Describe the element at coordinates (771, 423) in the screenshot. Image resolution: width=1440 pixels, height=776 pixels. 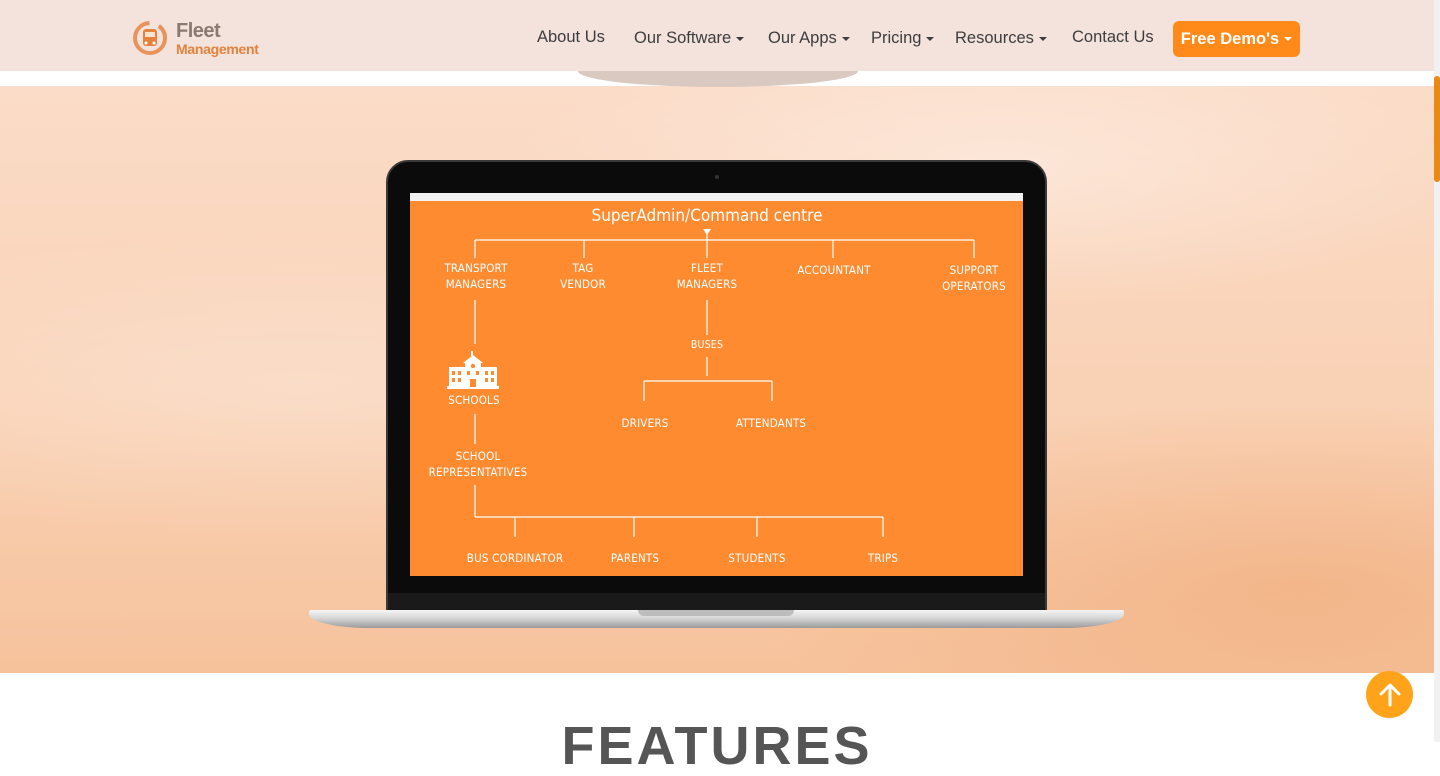
I see `node-attendants: ATTENDANTS` at that location.